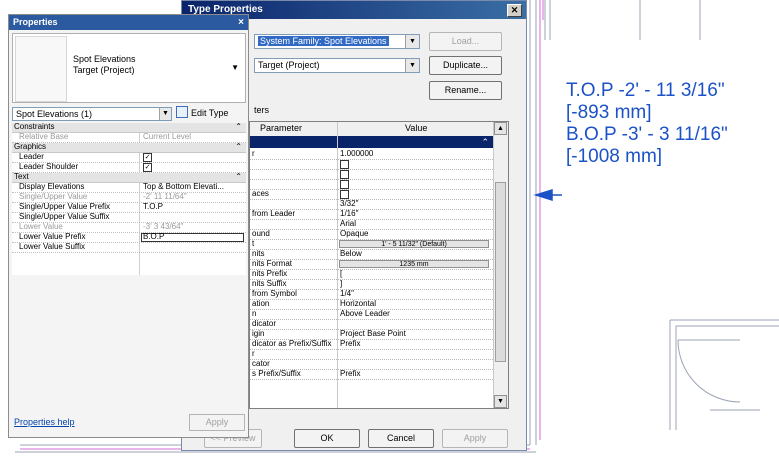 This screenshot has height=459, width=779. Describe the element at coordinates (372, 142) in the screenshot. I see `grid-section-header: ⌃` at that location.